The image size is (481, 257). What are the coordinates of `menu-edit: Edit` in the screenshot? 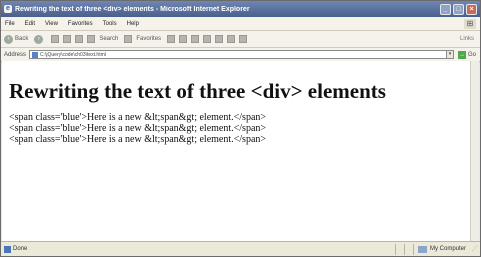 It's located at (30, 24).